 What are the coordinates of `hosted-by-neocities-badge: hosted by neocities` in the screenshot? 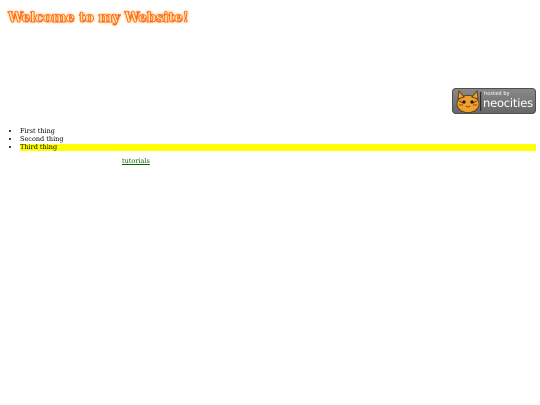 It's located at (494, 101).